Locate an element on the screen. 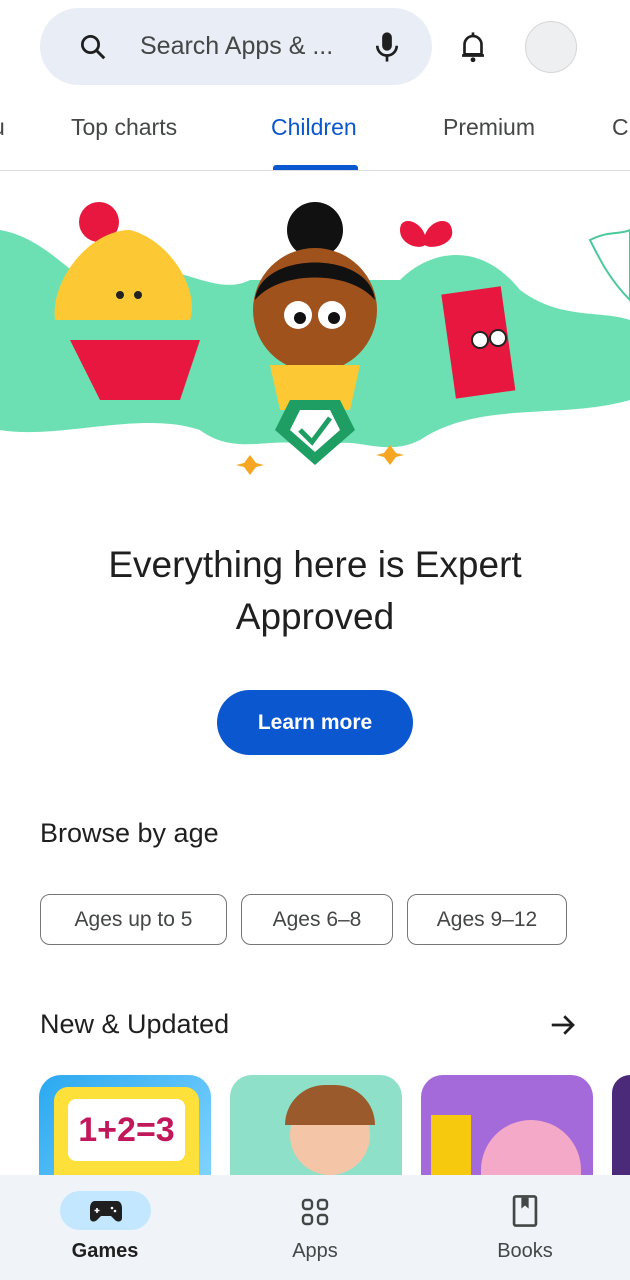 Image resolution: width=630 pixels, height=1280 pixels. app-icon-baby-care is located at coordinates (316, 1125).